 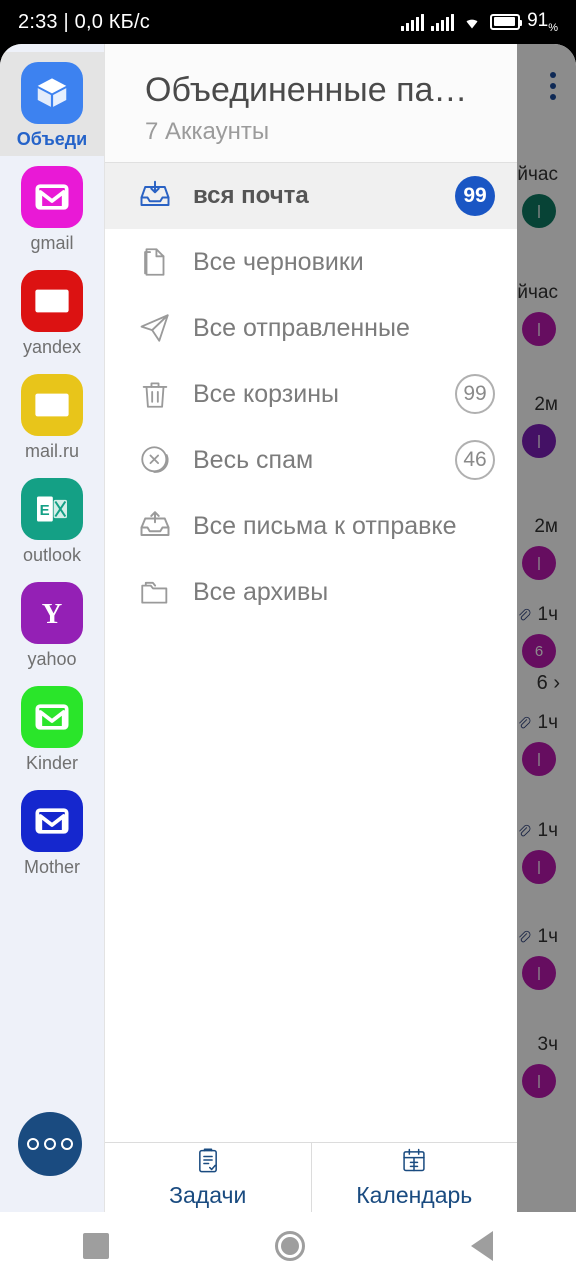 I want to click on home-circle-icon, so click(x=290, y=1246).